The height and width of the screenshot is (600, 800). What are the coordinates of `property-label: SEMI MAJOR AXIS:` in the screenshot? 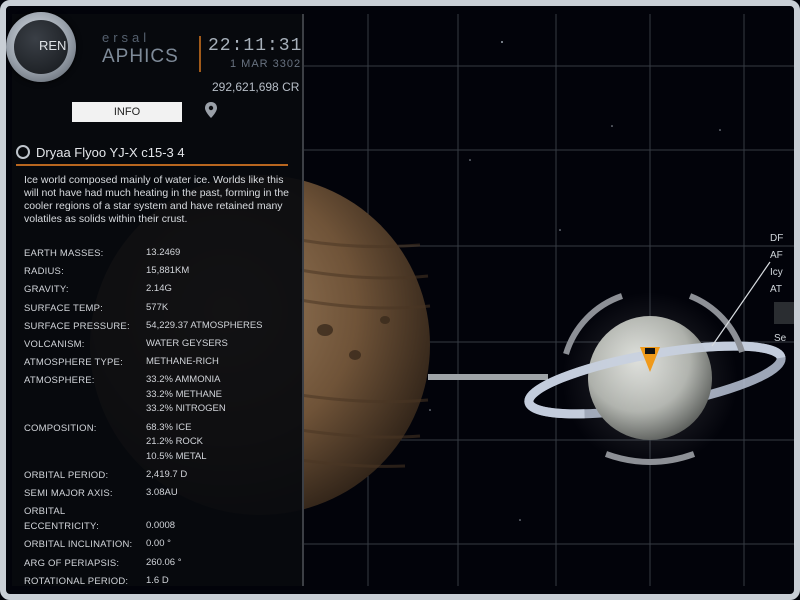 It's located at (68, 493).